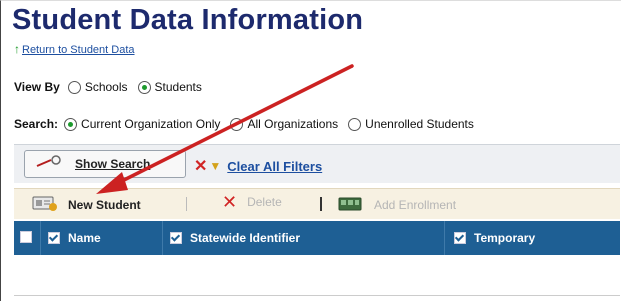 The width and height of the screenshot is (624, 302). I want to click on grid-body, so click(317, 275).